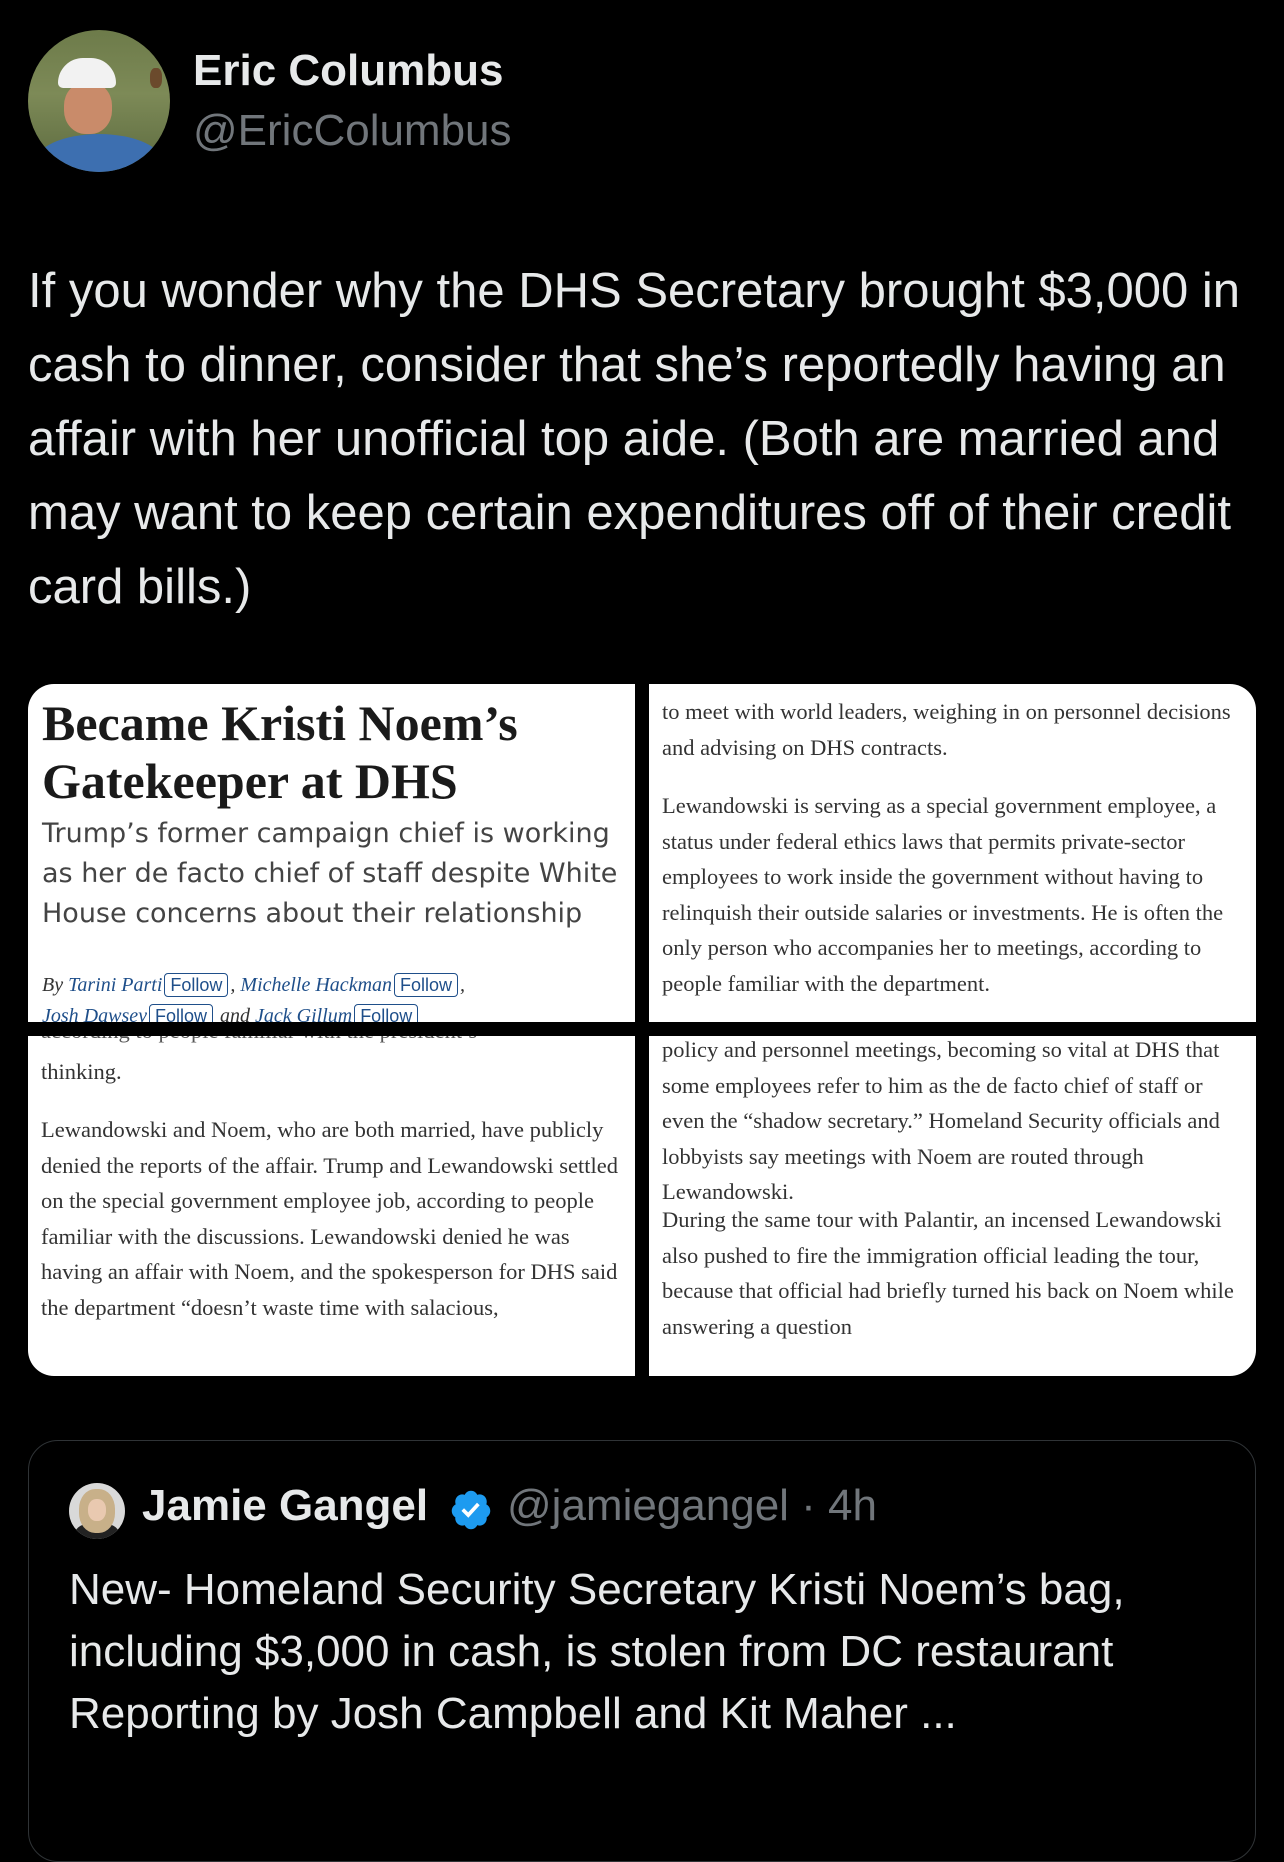 This screenshot has height=1862, width=1284. Describe the element at coordinates (471, 1510) in the screenshot. I see `verified-badge-icon` at that location.